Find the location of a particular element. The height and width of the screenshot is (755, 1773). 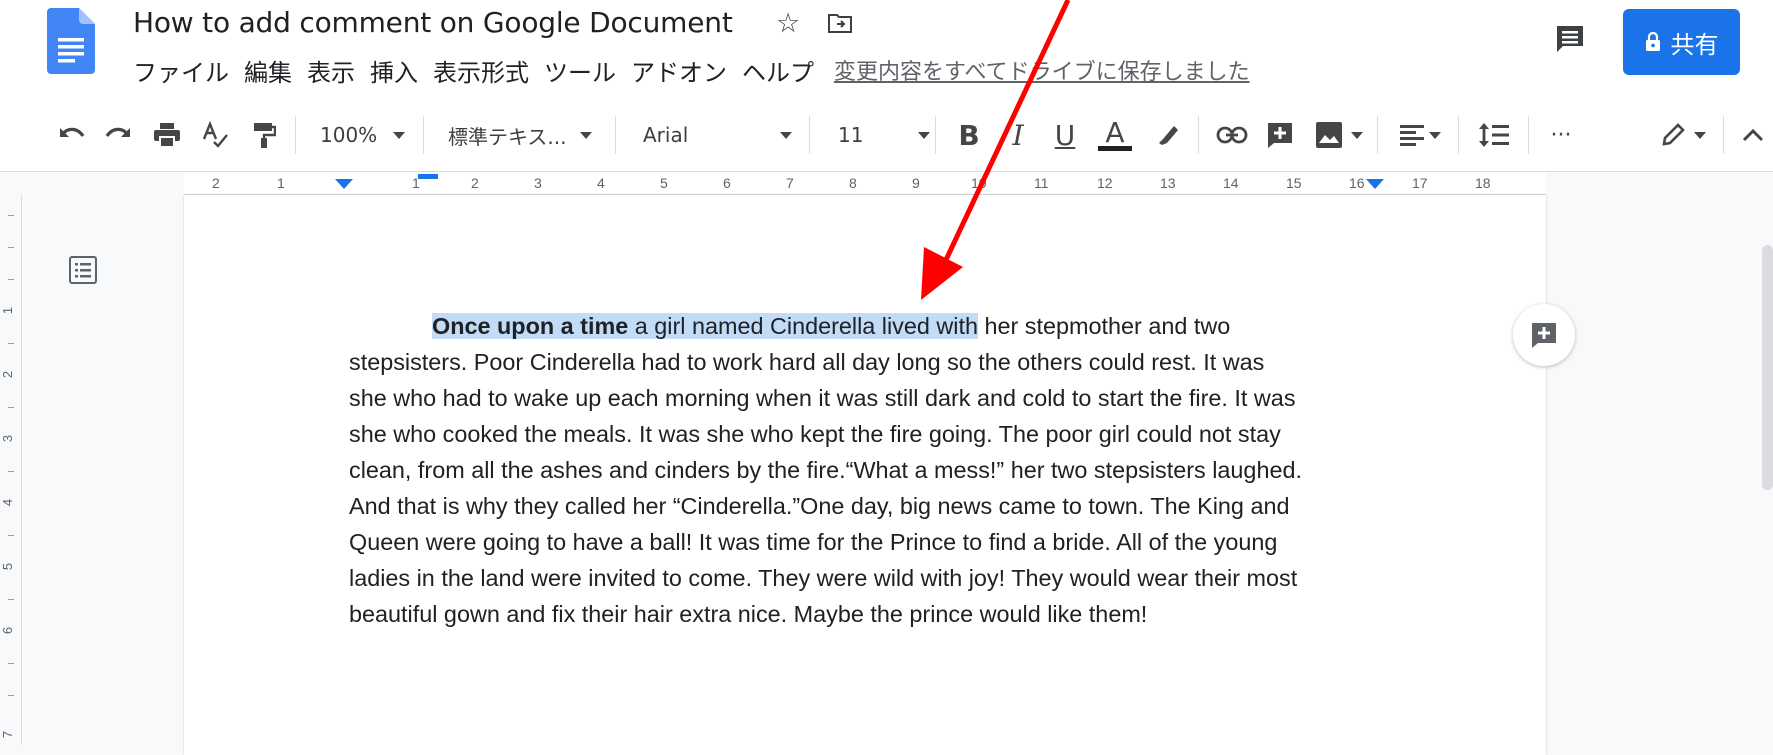

menu-tools: ツール is located at coordinates (580, 73).